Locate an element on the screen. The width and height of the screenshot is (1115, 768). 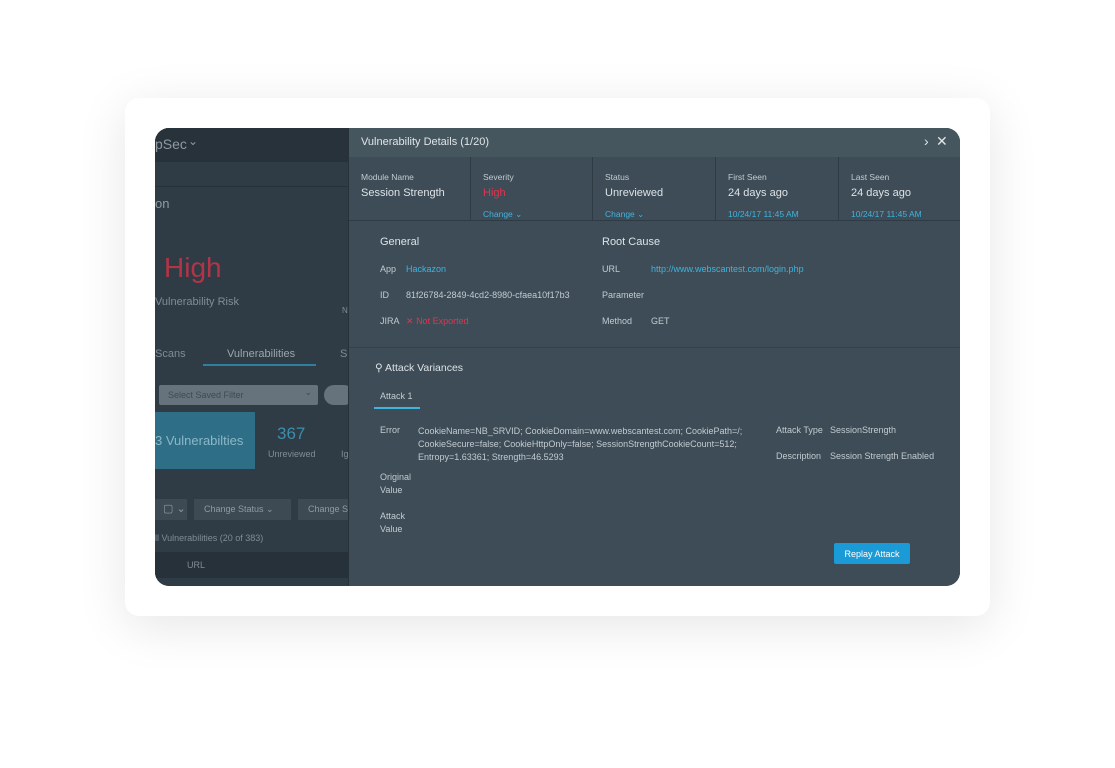
saved-filter-select: Select Saved Filter ⌄ is located at coordinates (238, 395).